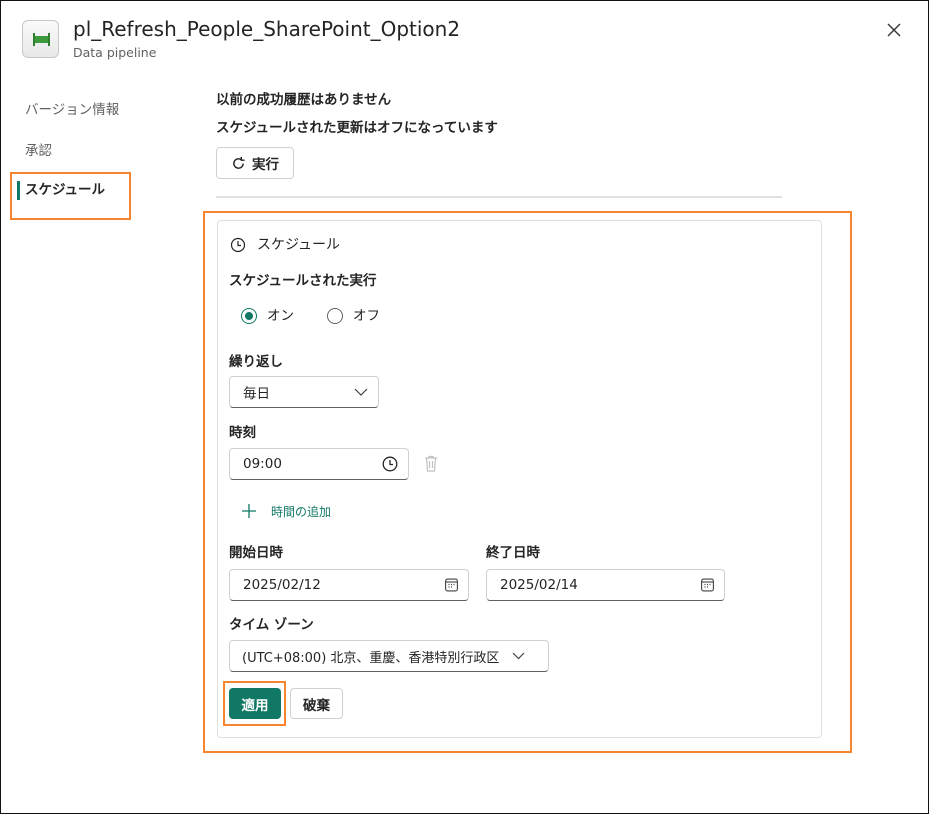 The image size is (929, 814). I want to click on page-subtitle: Data pipeline, so click(115, 52).